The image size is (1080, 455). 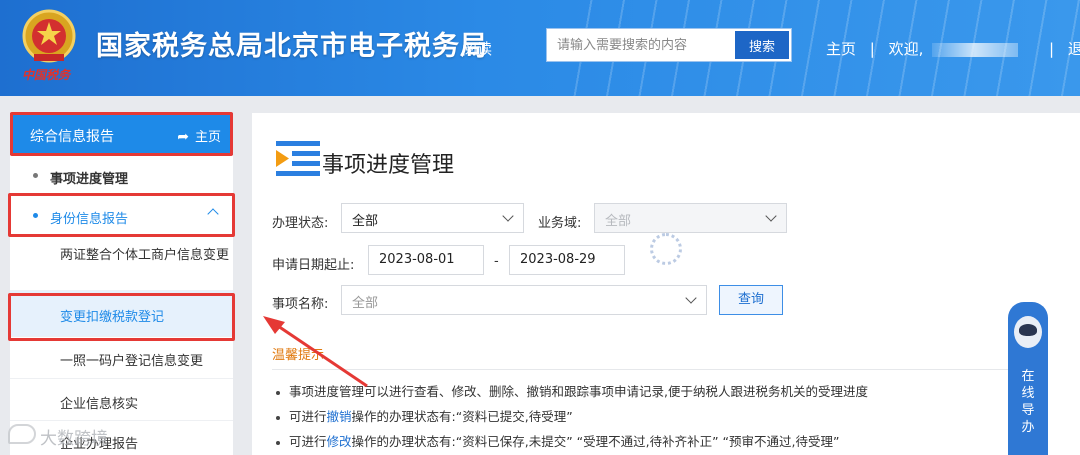 What do you see at coordinates (365, 221) in the screenshot?
I see `status-value: 全部` at bounding box center [365, 221].